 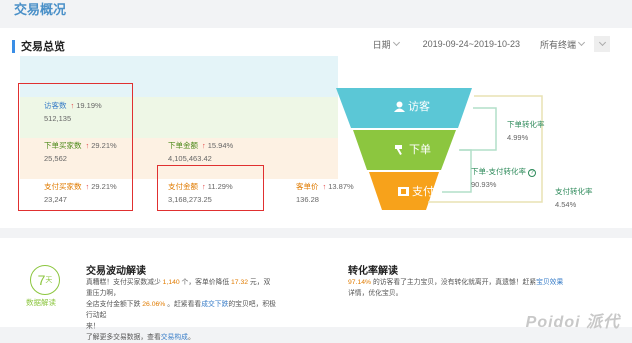 What do you see at coordinates (220, 145) in the screenshot?
I see `order-amount-change: 15.94%` at bounding box center [220, 145].